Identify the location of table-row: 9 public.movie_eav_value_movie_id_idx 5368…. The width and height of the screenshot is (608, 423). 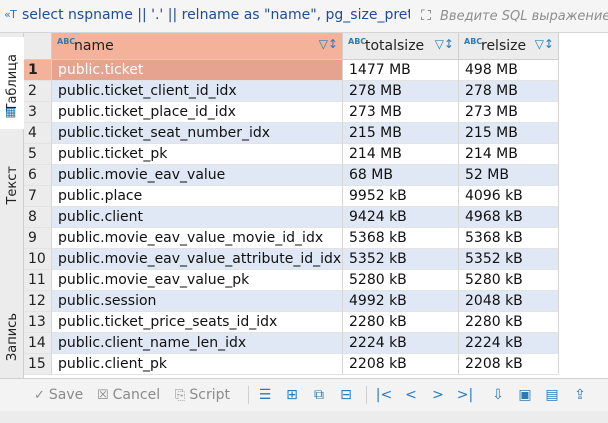
(291, 238).